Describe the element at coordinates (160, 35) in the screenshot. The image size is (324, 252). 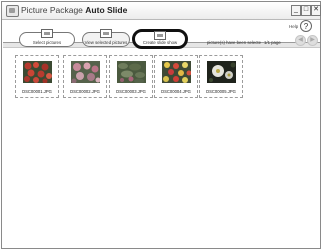
I see `slide-show-icon` at that location.